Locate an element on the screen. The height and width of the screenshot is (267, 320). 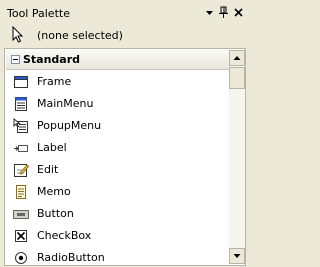
list-item-label: Memo is located at coordinates (54, 191).